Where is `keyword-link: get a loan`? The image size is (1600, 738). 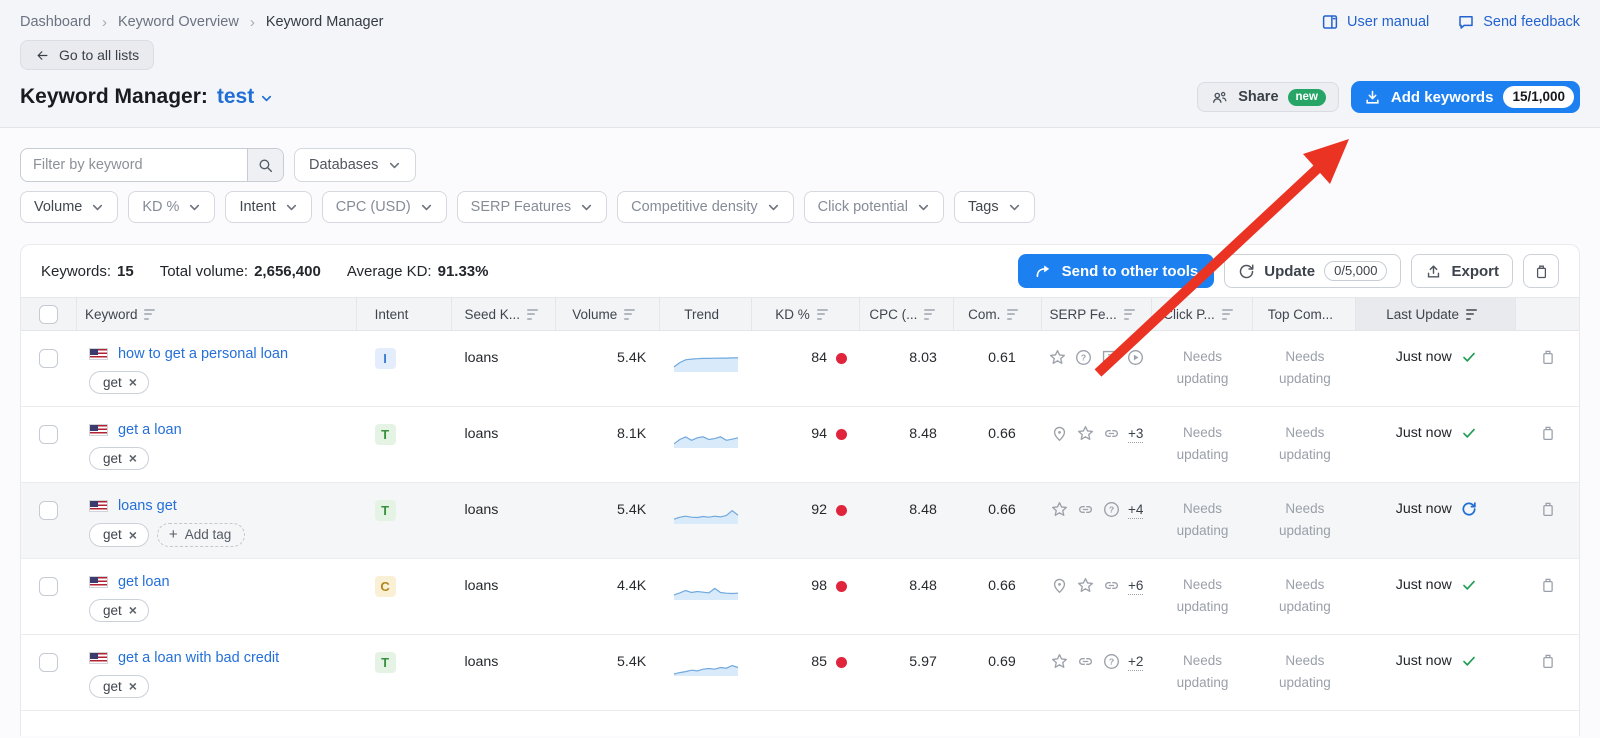 keyword-link: get a loan is located at coordinates (150, 430).